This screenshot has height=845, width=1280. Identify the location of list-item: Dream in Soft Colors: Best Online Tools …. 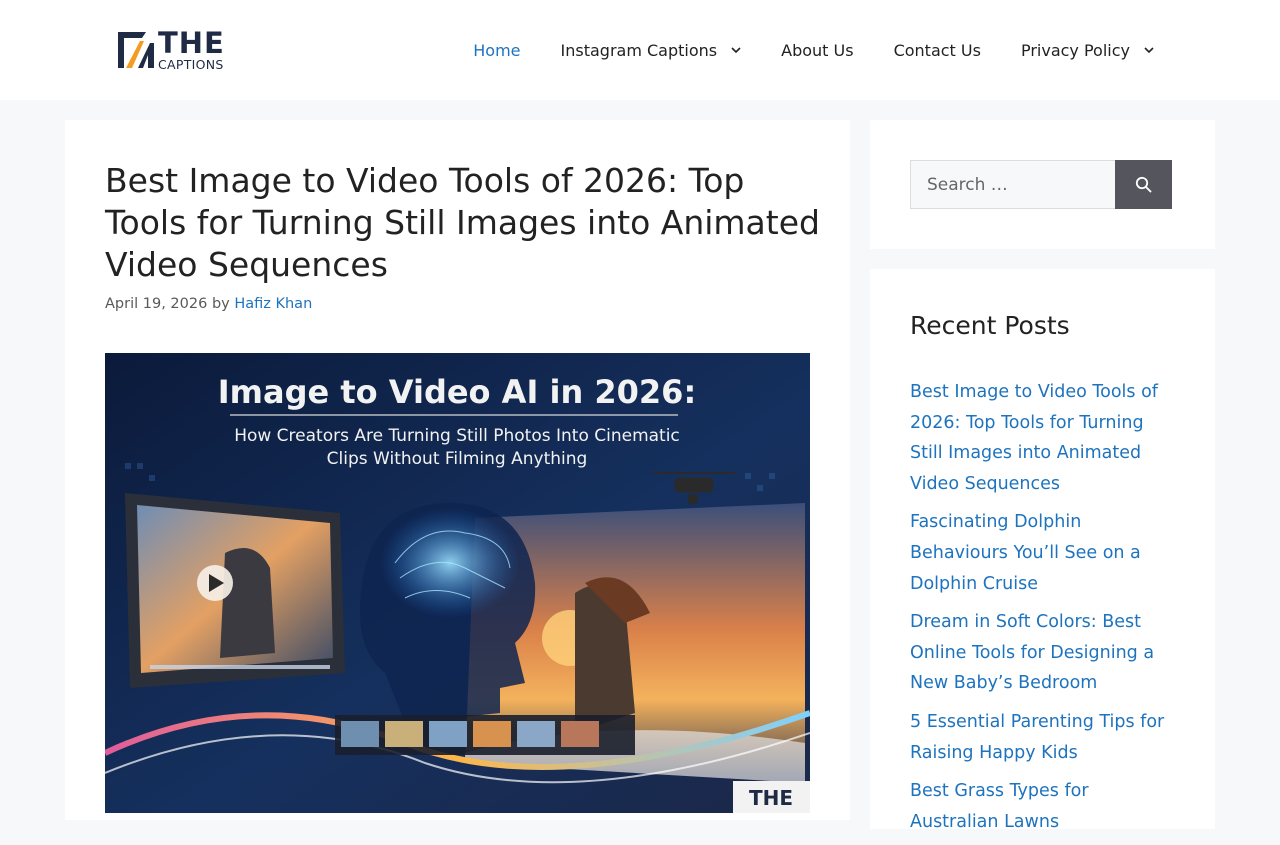
(1044, 653).